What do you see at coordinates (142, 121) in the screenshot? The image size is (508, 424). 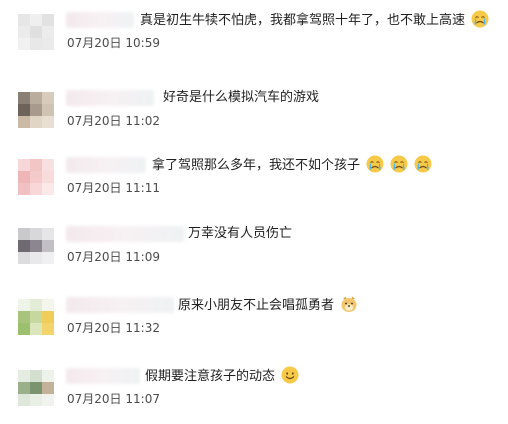 I see `timestamp-time: 11:02` at bounding box center [142, 121].